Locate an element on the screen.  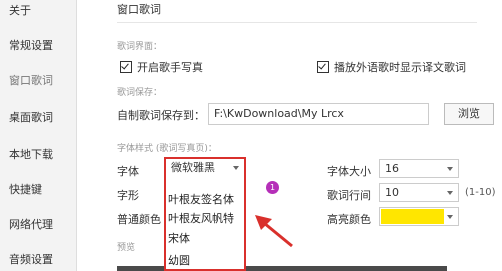
sidebar-item-desktop-lyrics: 桌面歌词 is located at coordinates (31, 117).